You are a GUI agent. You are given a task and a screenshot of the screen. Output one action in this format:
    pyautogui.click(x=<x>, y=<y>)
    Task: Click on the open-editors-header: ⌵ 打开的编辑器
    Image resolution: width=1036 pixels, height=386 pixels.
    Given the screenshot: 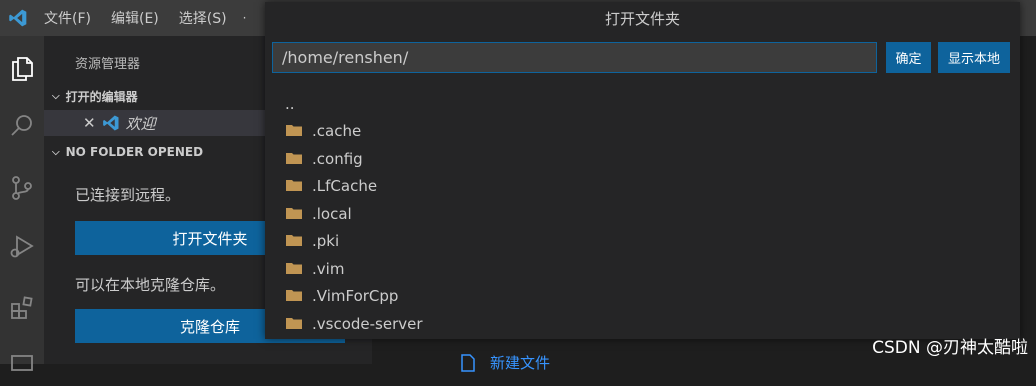 What is the action you would take?
    pyautogui.click(x=95, y=96)
    